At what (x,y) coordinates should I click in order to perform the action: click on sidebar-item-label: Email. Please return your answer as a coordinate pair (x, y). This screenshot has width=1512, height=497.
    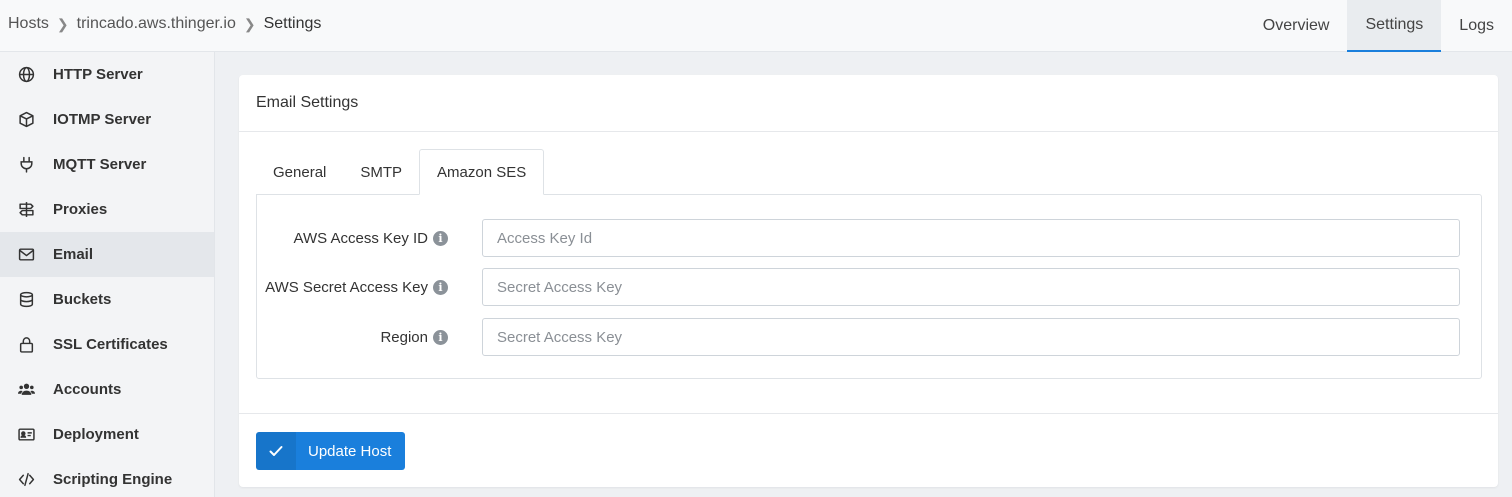
    Looking at the image, I should click on (73, 254).